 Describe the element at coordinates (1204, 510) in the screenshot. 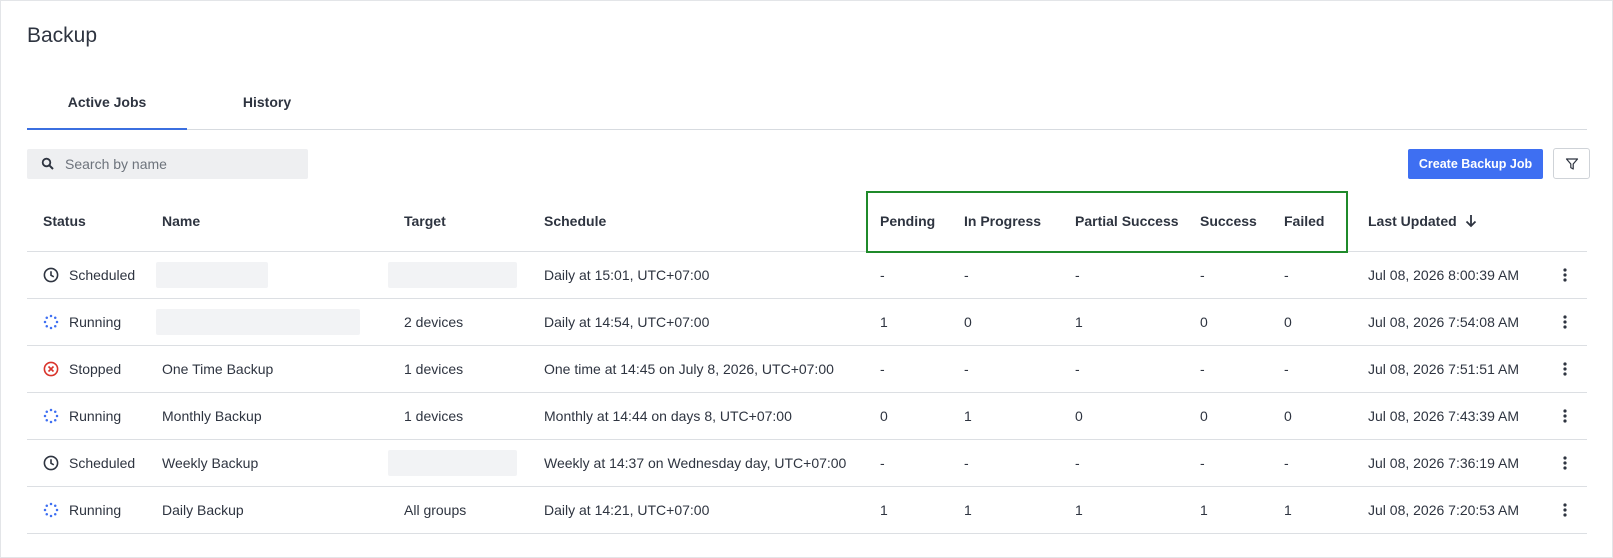

I see `success-cell: 1` at that location.